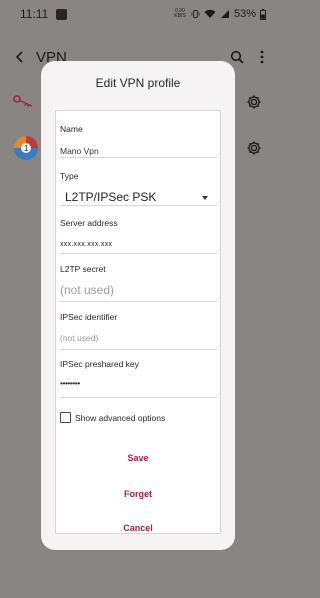 The width and height of the screenshot is (320, 598). I want to click on l2tp-secret-field: L2TP secret (not used), so click(139, 278).